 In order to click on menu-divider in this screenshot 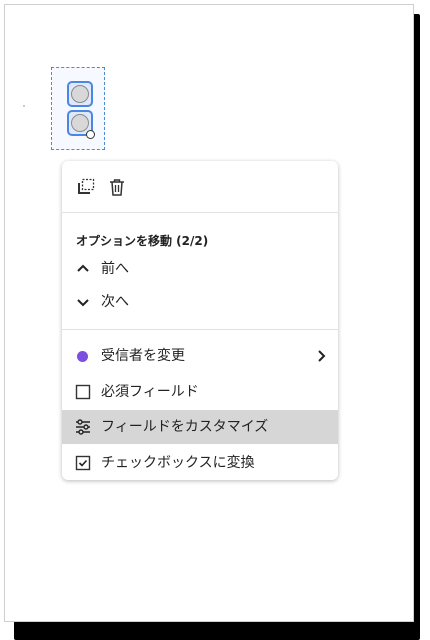, I will do `click(200, 329)`.